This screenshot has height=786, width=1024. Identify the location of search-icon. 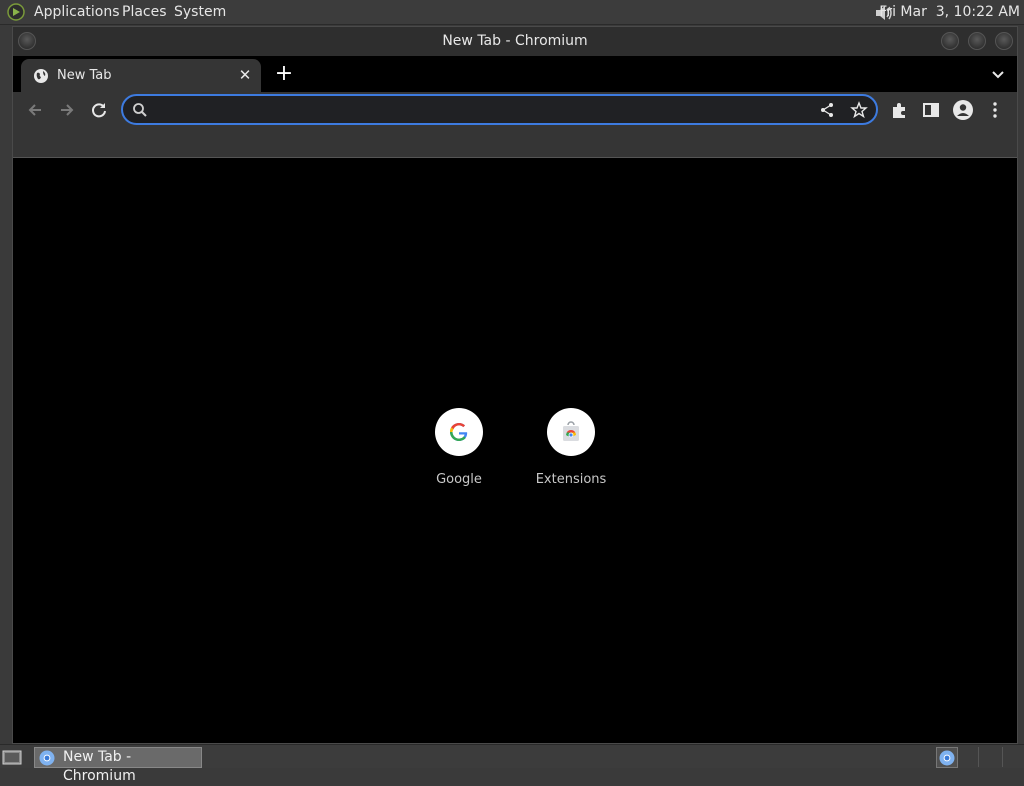
(140, 110).